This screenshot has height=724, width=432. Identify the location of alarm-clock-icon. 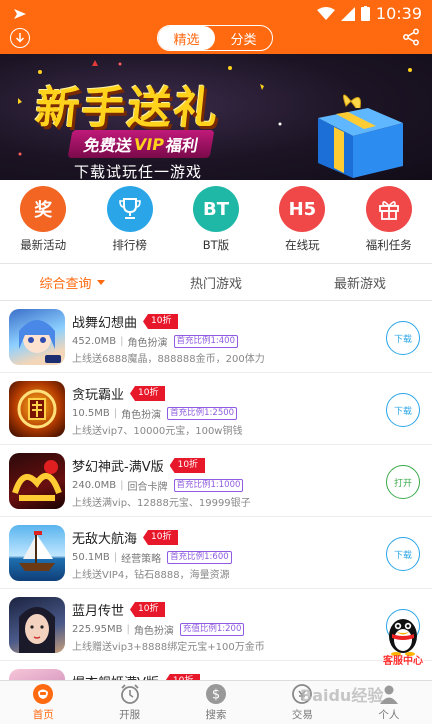
(130, 694).